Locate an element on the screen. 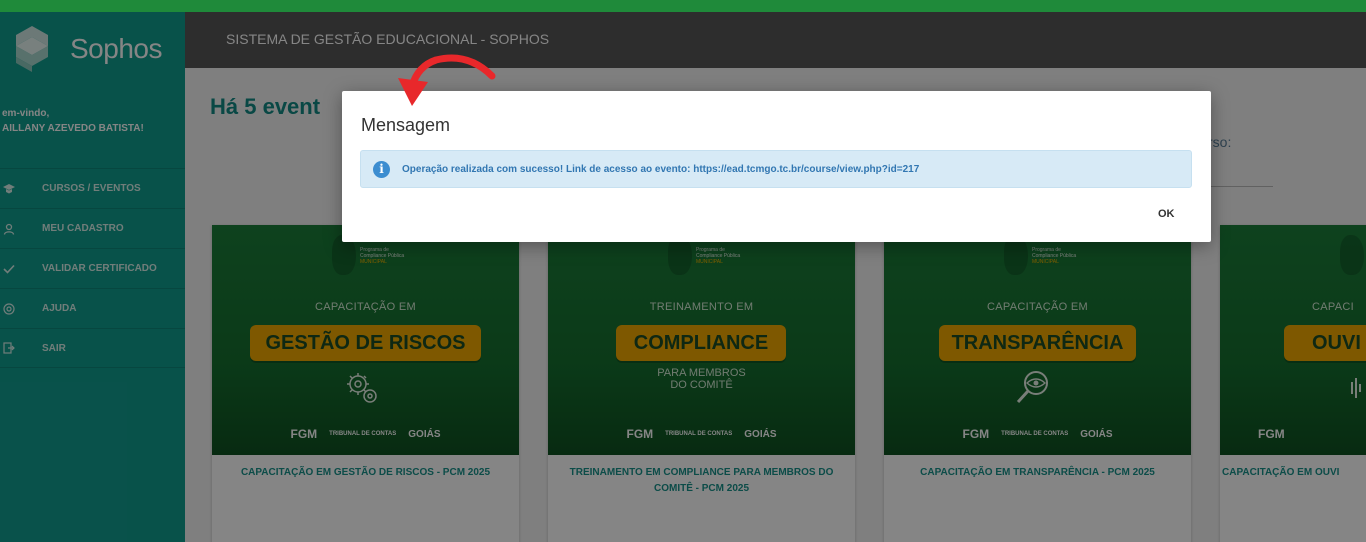  annotation-arrow-icon is located at coordinates (447, 80).